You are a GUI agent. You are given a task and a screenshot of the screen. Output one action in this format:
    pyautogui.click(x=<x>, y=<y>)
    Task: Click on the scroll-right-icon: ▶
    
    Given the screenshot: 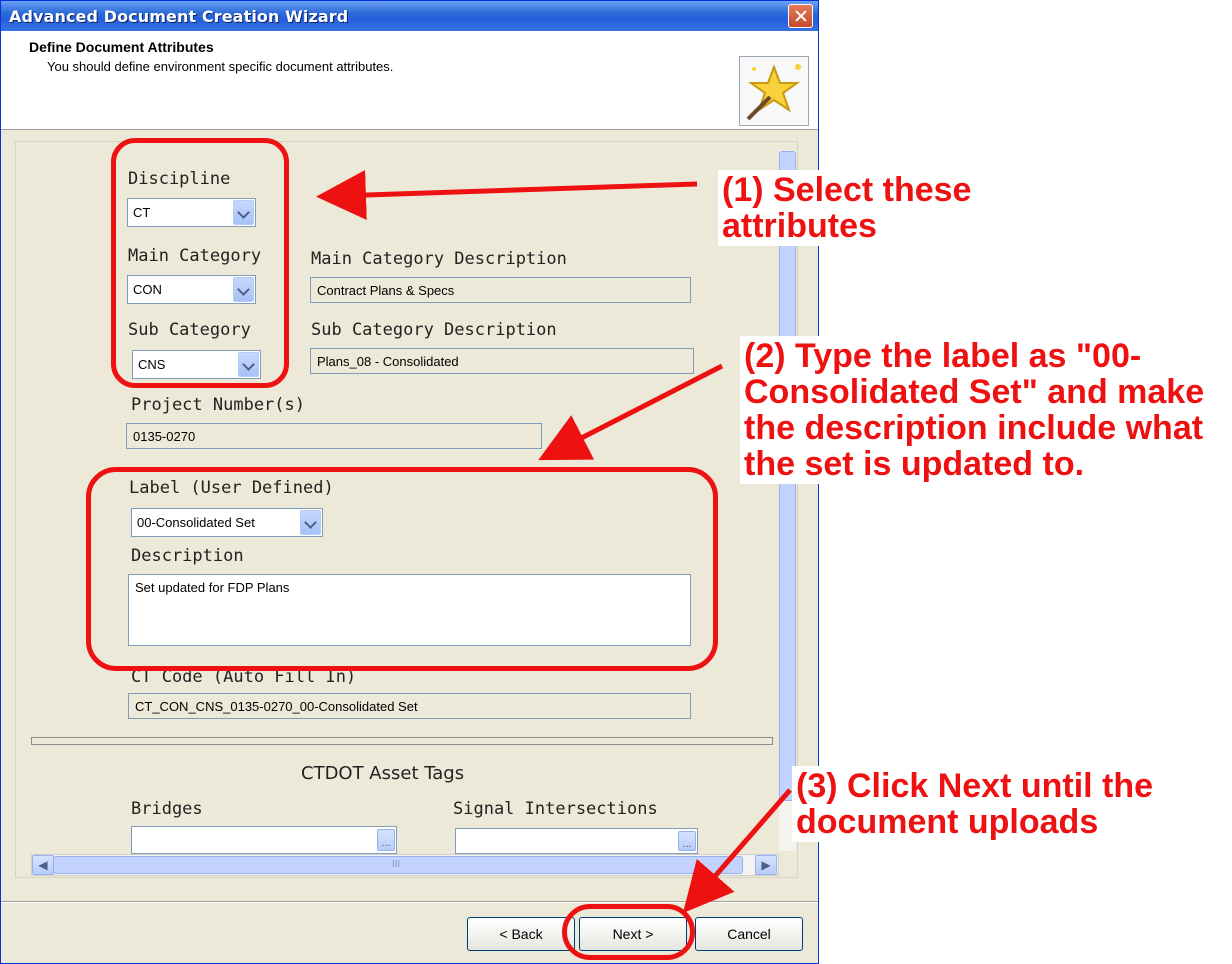 What is the action you would take?
    pyautogui.click(x=766, y=865)
    